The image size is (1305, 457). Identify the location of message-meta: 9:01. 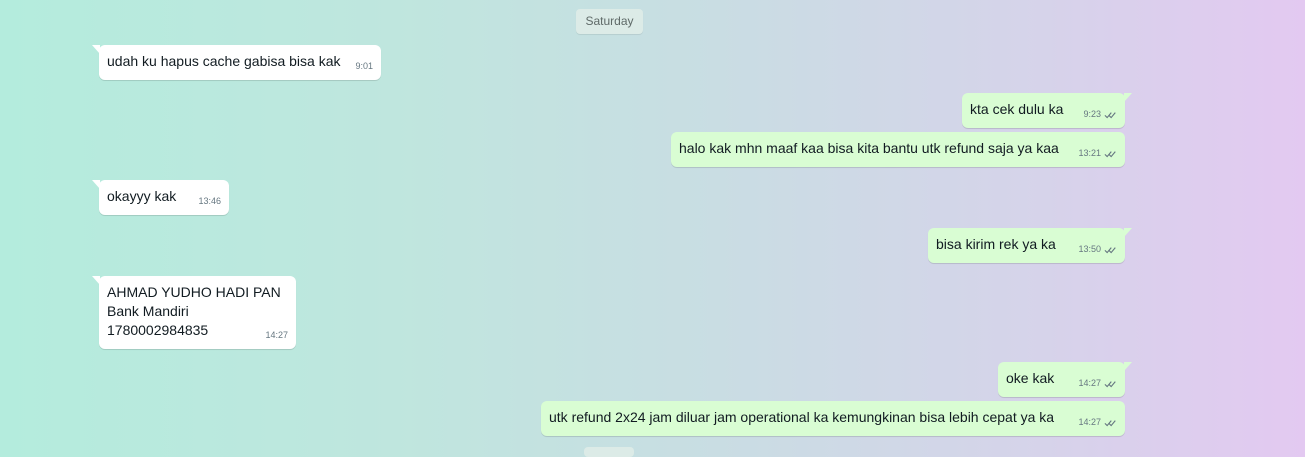
(364, 66).